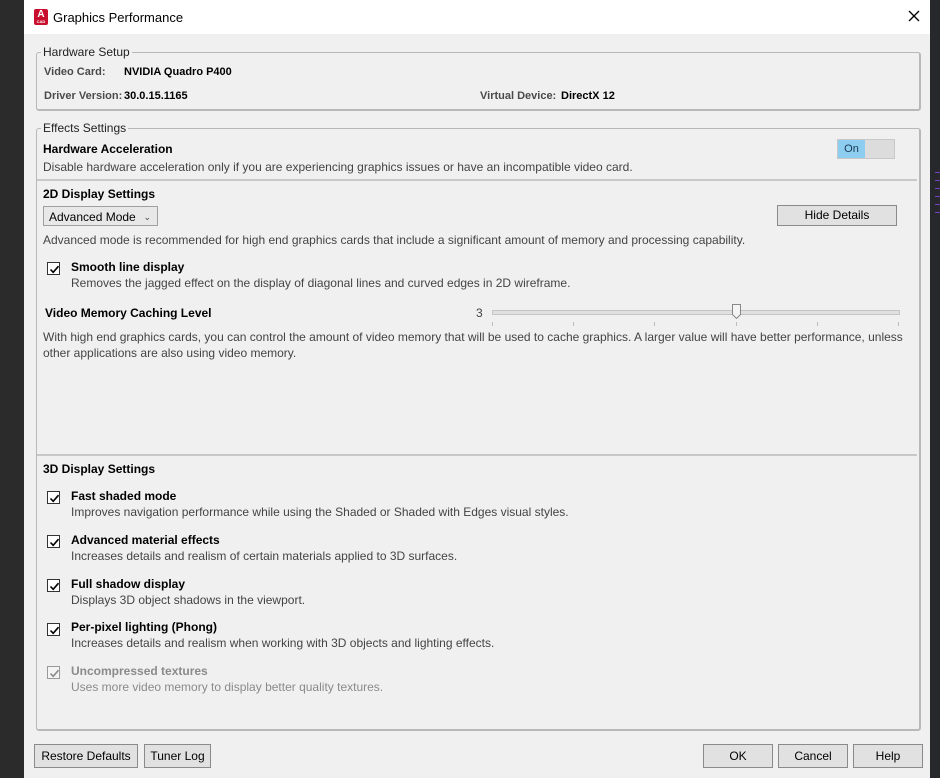 This screenshot has height=778, width=940. I want to click on autocad-app-icon: A CAD, so click(41, 17).